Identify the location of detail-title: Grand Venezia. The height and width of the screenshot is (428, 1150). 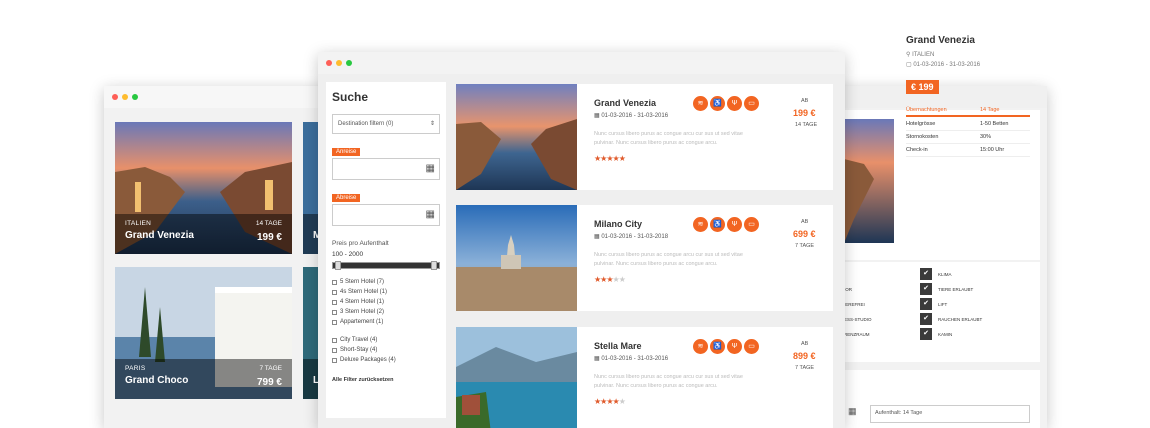
(940, 40).